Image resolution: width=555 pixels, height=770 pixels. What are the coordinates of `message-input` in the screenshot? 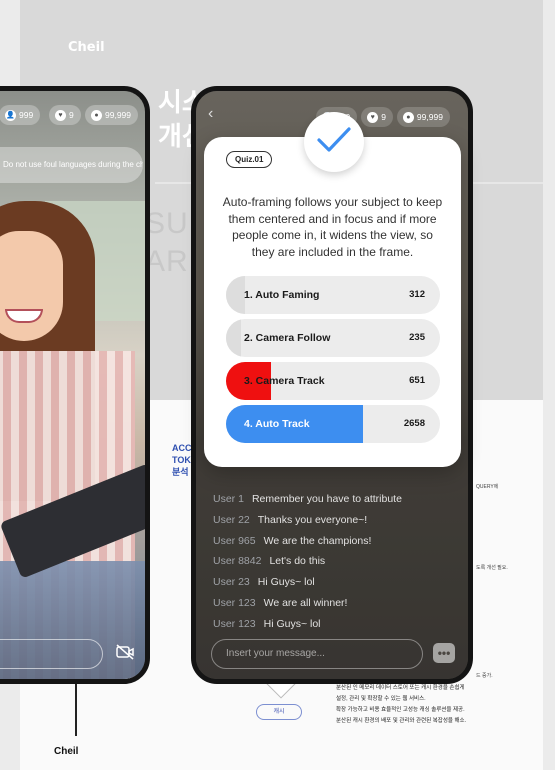 It's located at (51, 654).